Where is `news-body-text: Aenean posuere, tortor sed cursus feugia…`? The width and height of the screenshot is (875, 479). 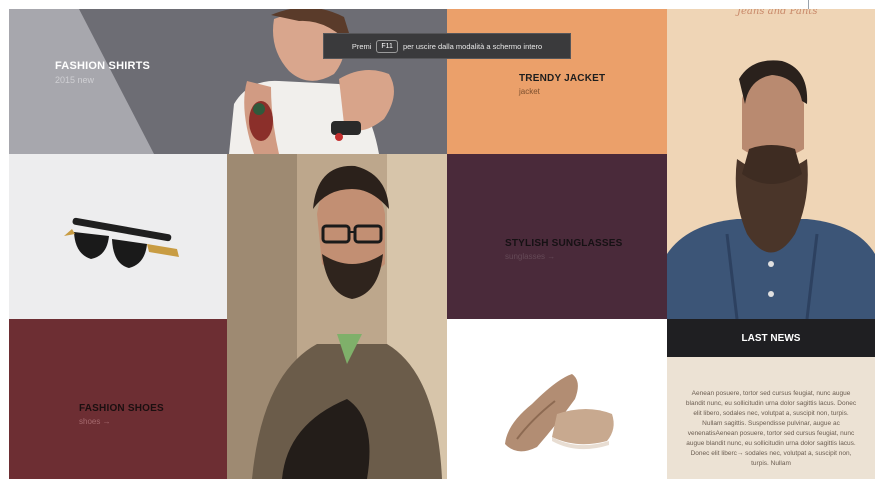 news-body-text: Aenean posuere, tortor sed cursus feugia… is located at coordinates (771, 428).